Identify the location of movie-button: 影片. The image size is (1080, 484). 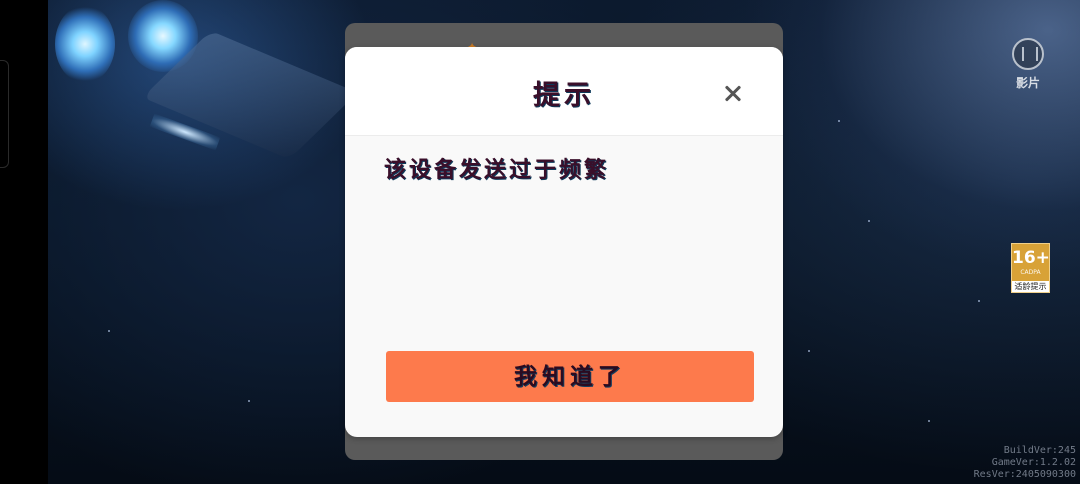
(1028, 67).